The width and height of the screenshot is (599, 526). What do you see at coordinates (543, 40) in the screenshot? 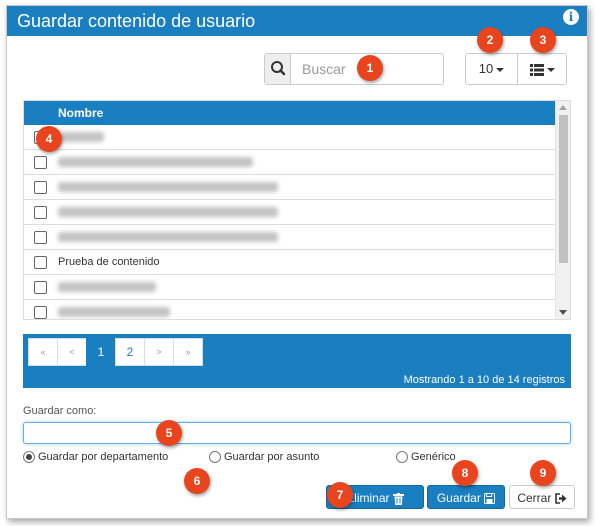
I see `callout-badge: 3` at bounding box center [543, 40].